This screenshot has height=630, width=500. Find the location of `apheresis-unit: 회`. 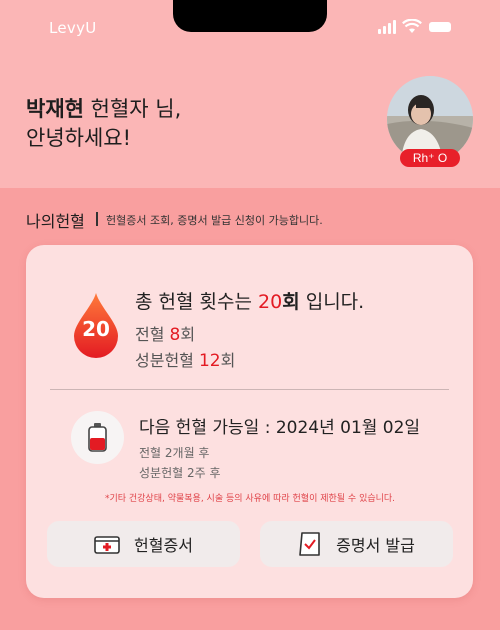

apheresis-unit: 회 is located at coordinates (228, 360).